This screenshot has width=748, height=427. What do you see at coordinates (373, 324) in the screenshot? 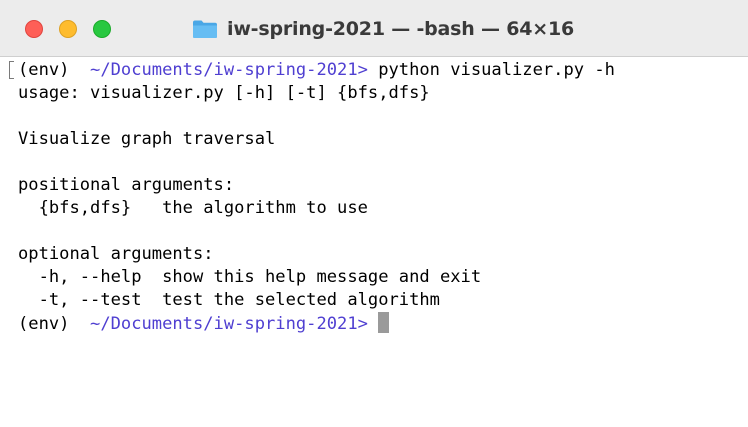
I see `command-text` at bounding box center [373, 324].